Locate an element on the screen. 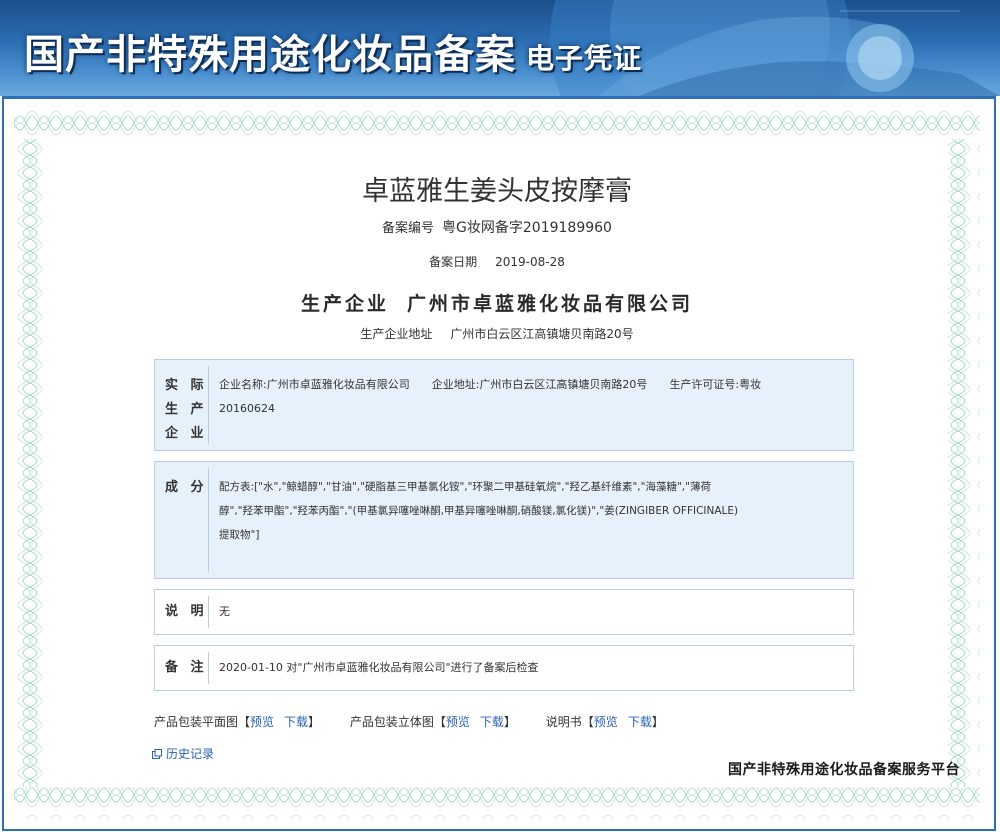 This screenshot has height=832, width=1000. note-label: 说 明 is located at coordinates (182, 612).